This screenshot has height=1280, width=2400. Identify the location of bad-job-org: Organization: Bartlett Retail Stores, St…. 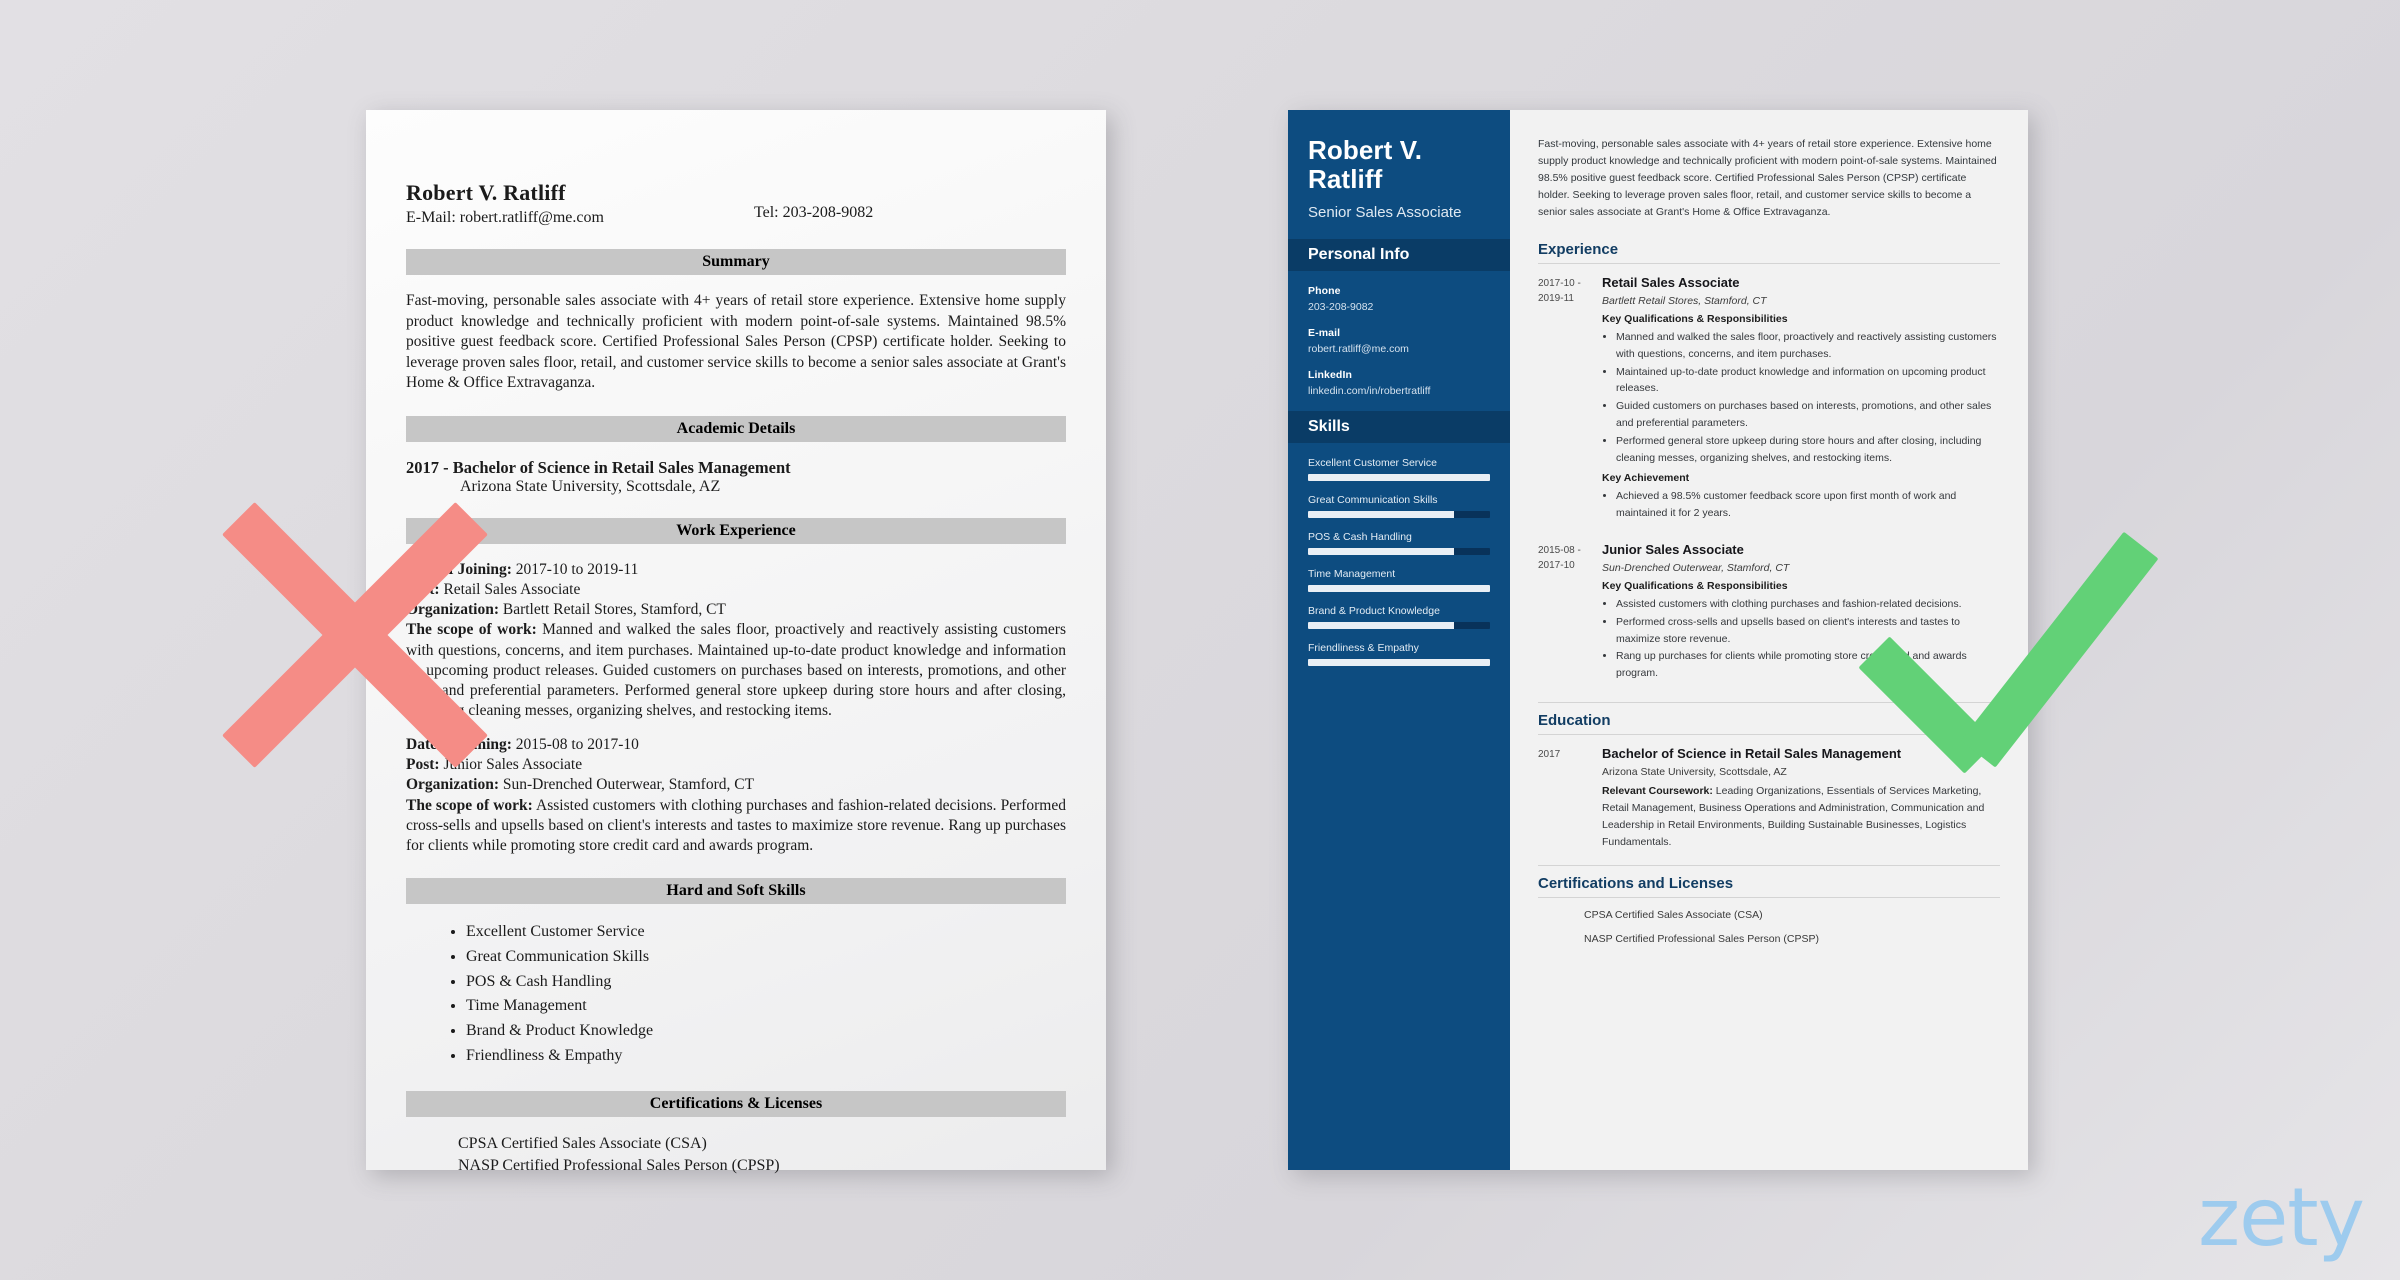
(566, 610).